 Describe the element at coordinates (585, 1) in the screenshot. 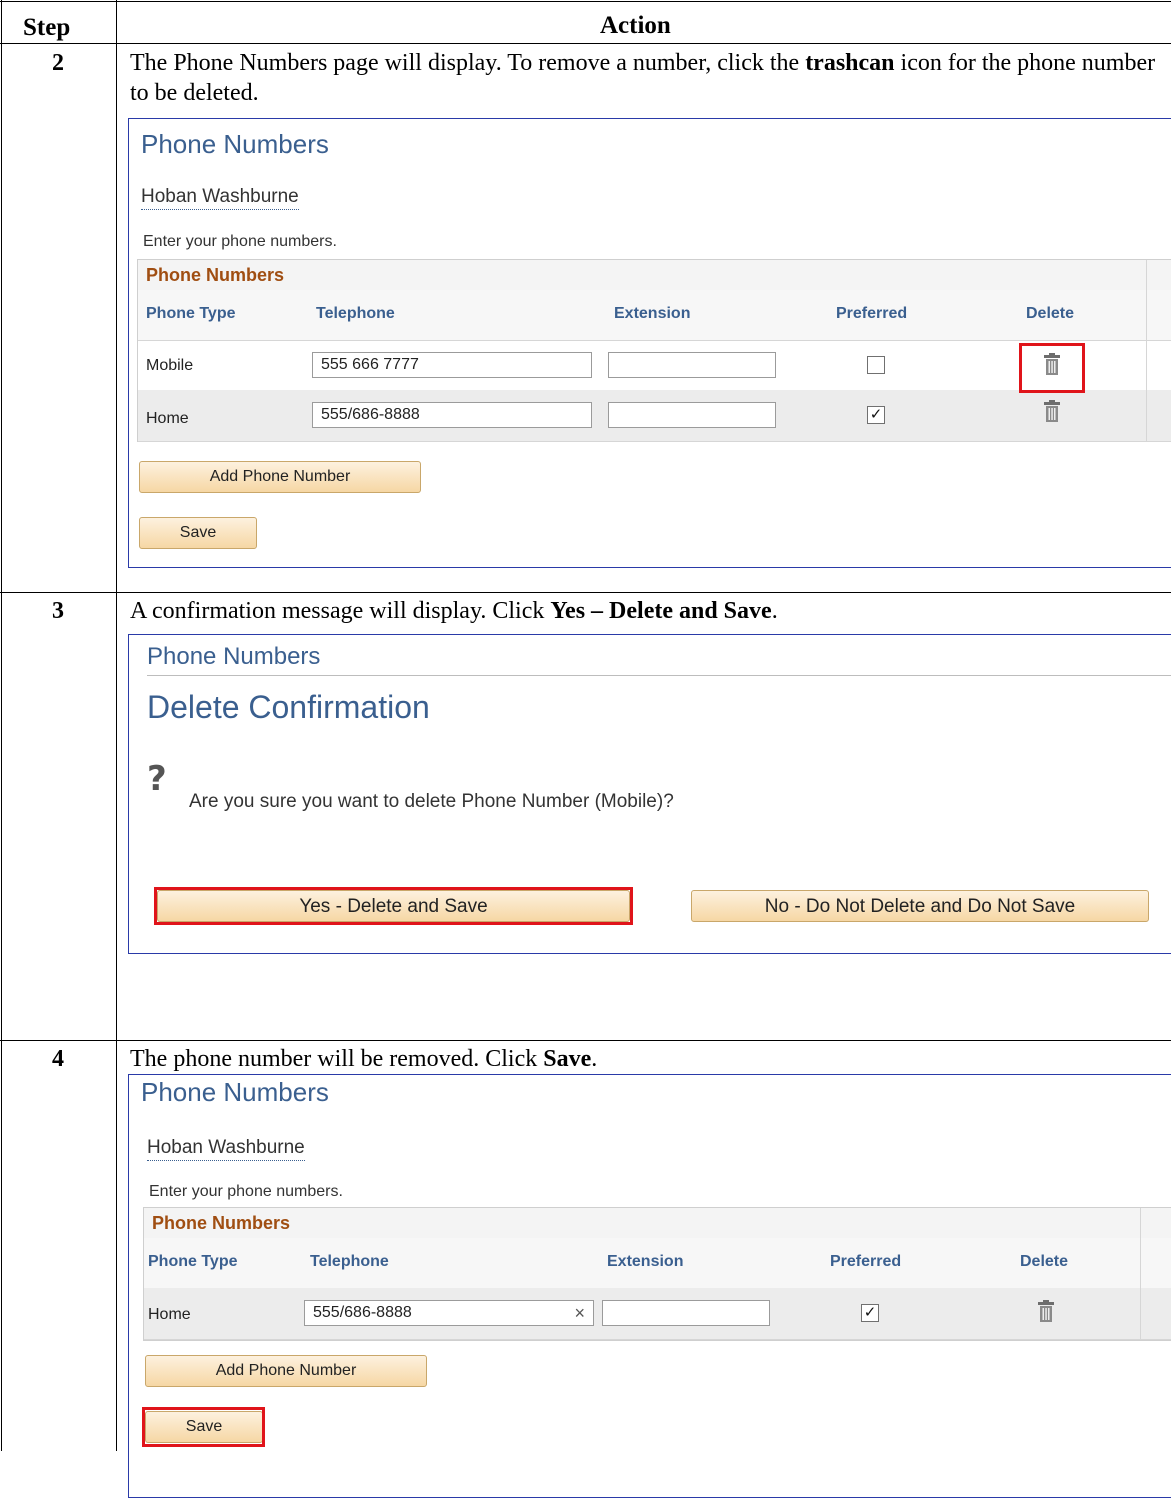

I see `table-top-border` at that location.